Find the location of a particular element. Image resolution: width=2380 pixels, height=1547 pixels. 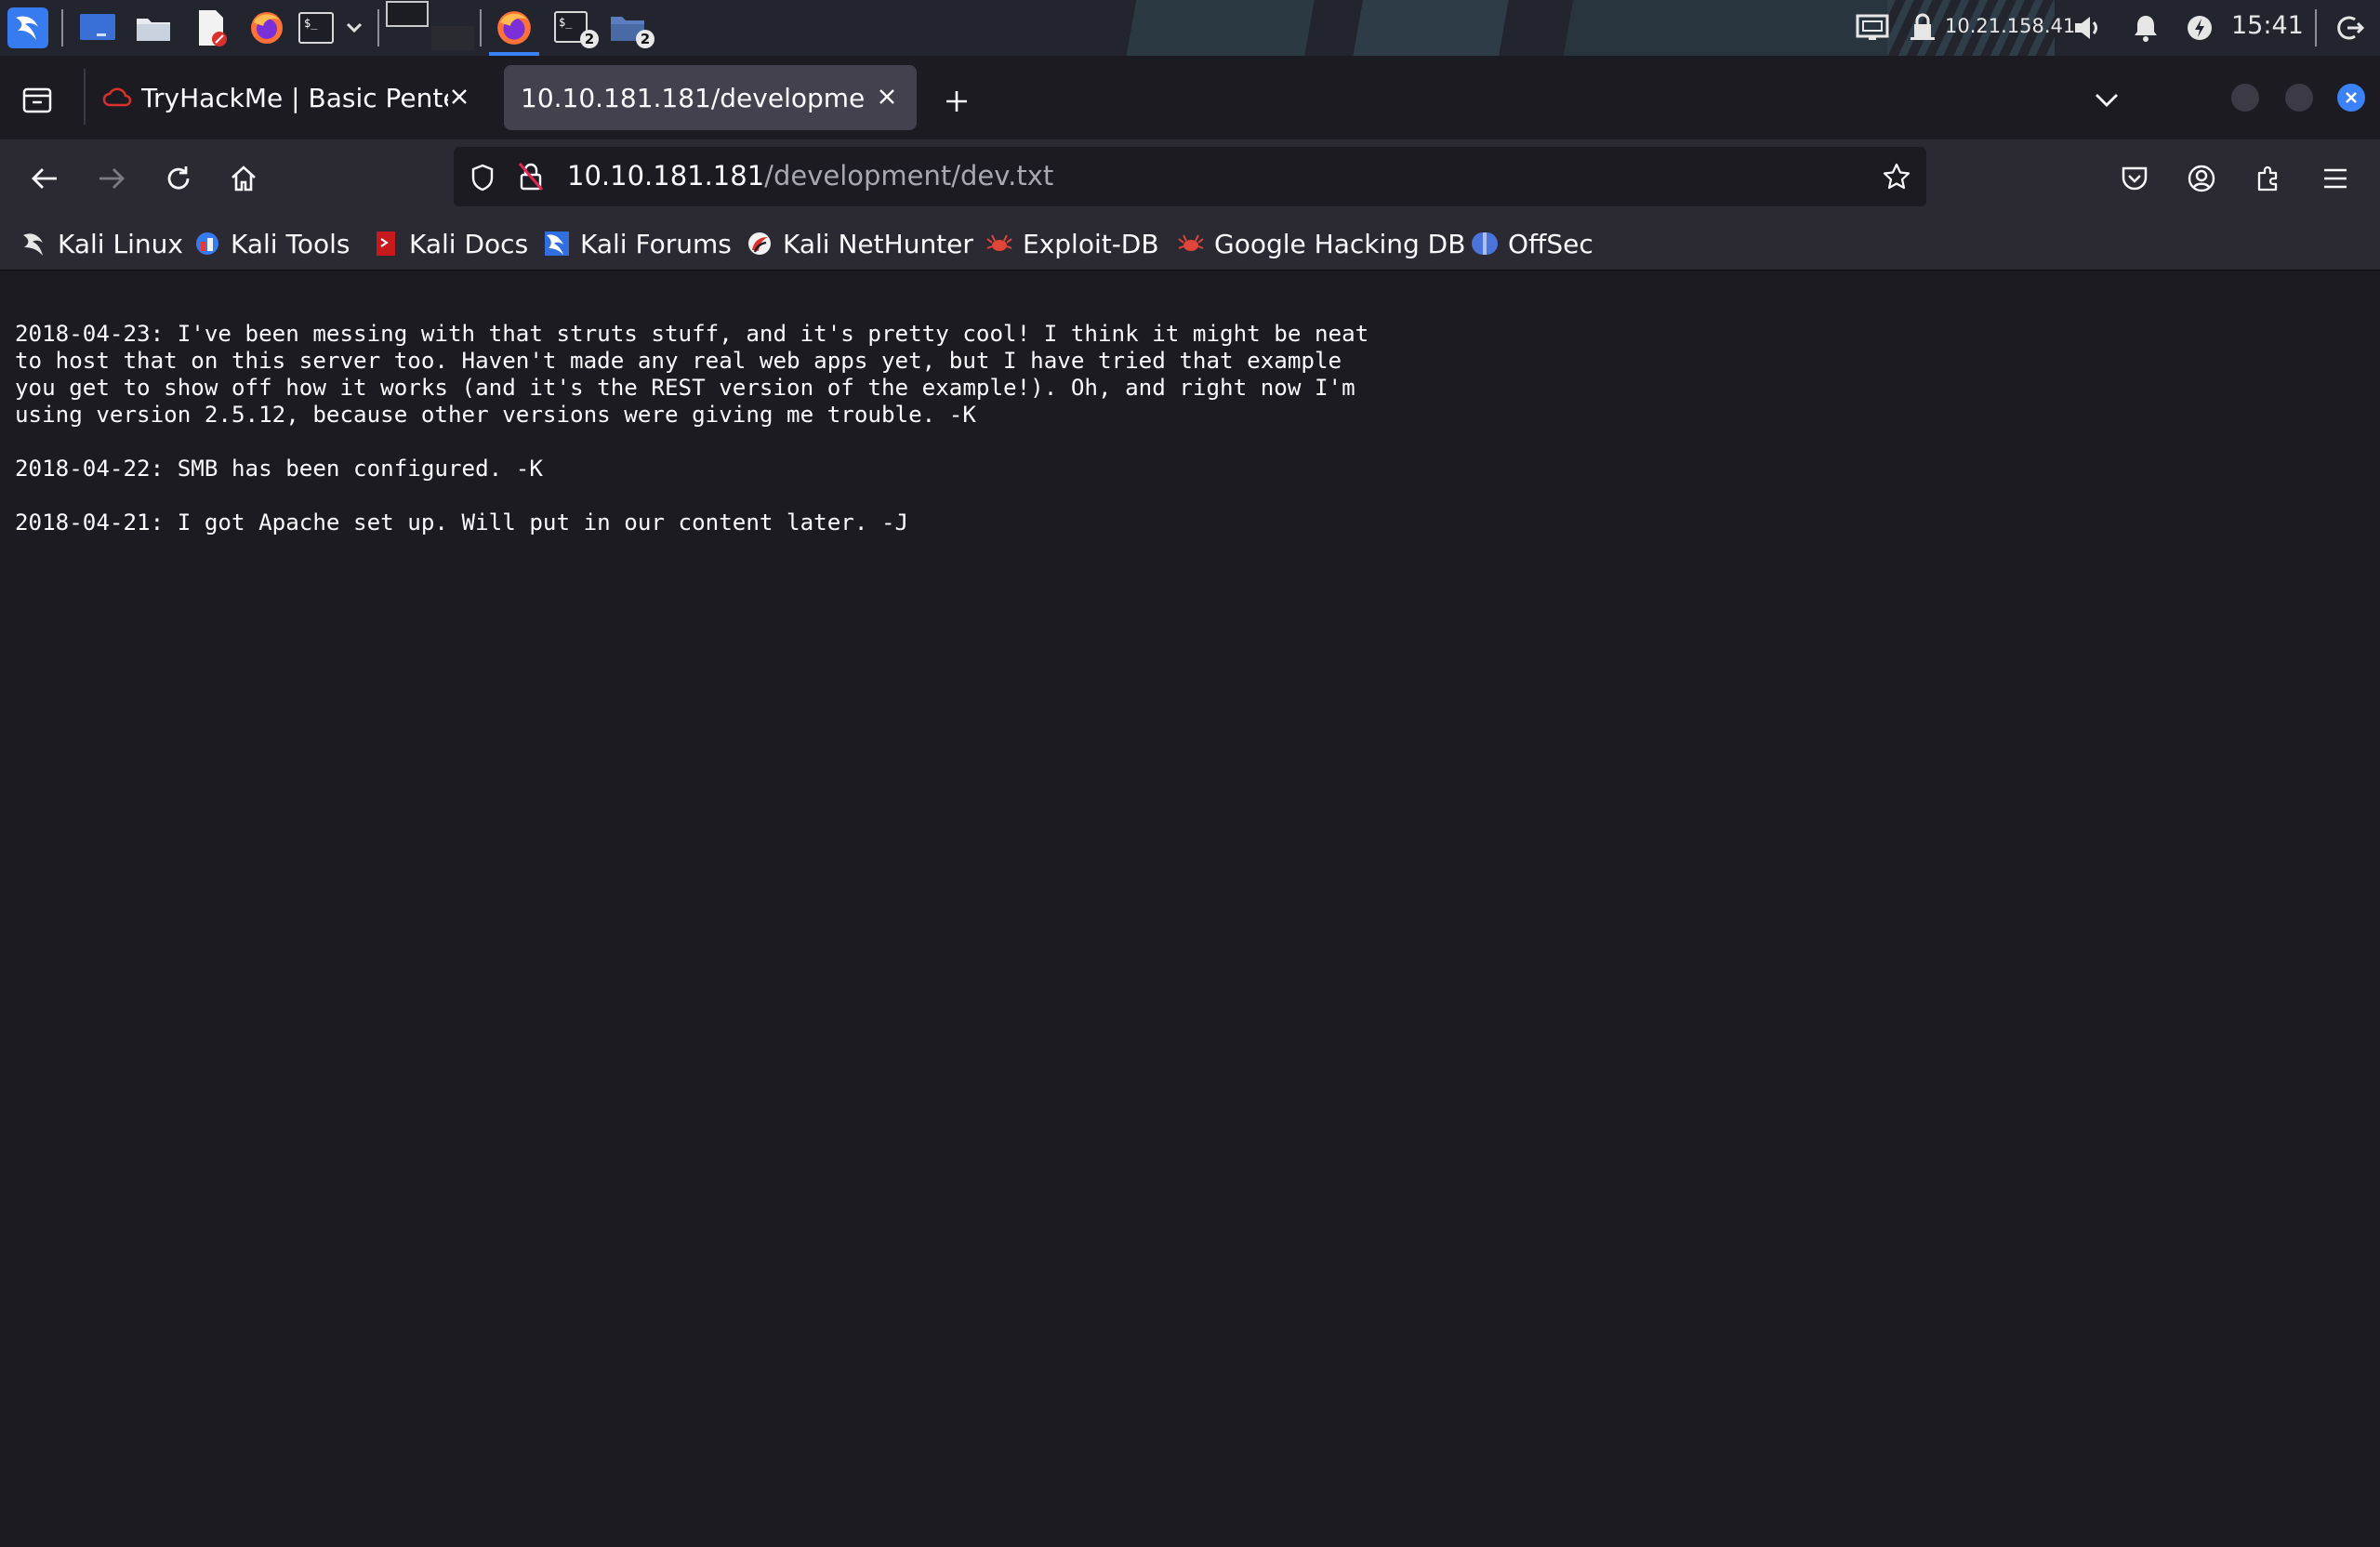

maximize-window-button is located at coordinates (2299, 98).